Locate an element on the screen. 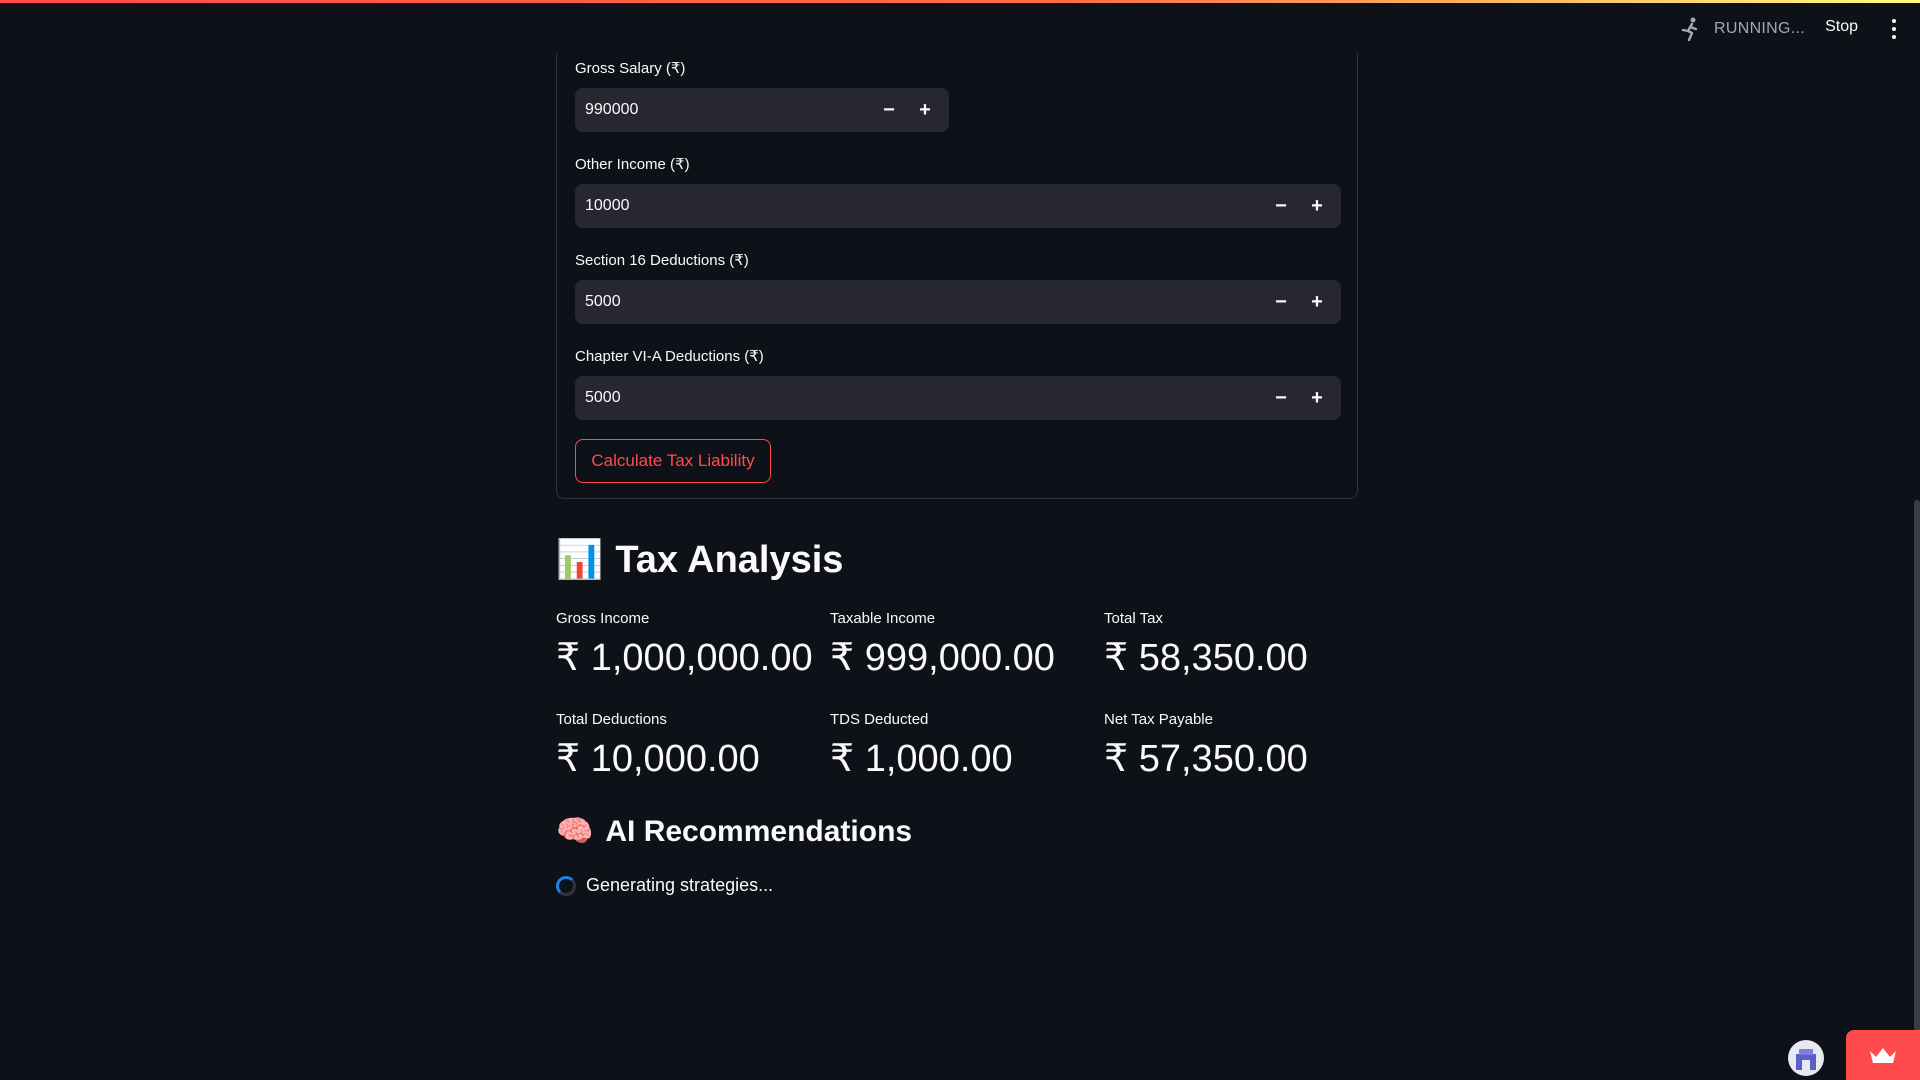  section16-deductions-input-wrapper: − + is located at coordinates (958, 302).